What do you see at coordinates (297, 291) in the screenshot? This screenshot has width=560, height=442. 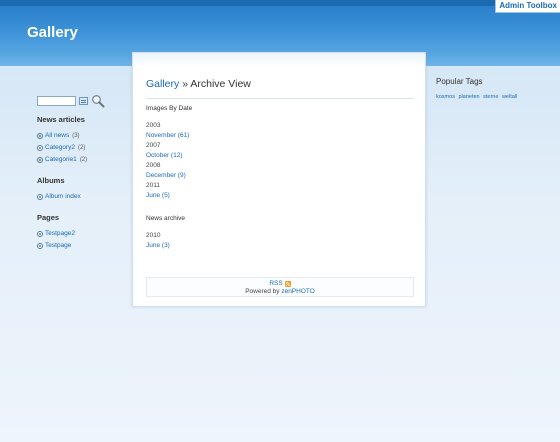 I see `zenphoto-link: zenPHOTO` at bounding box center [297, 291].